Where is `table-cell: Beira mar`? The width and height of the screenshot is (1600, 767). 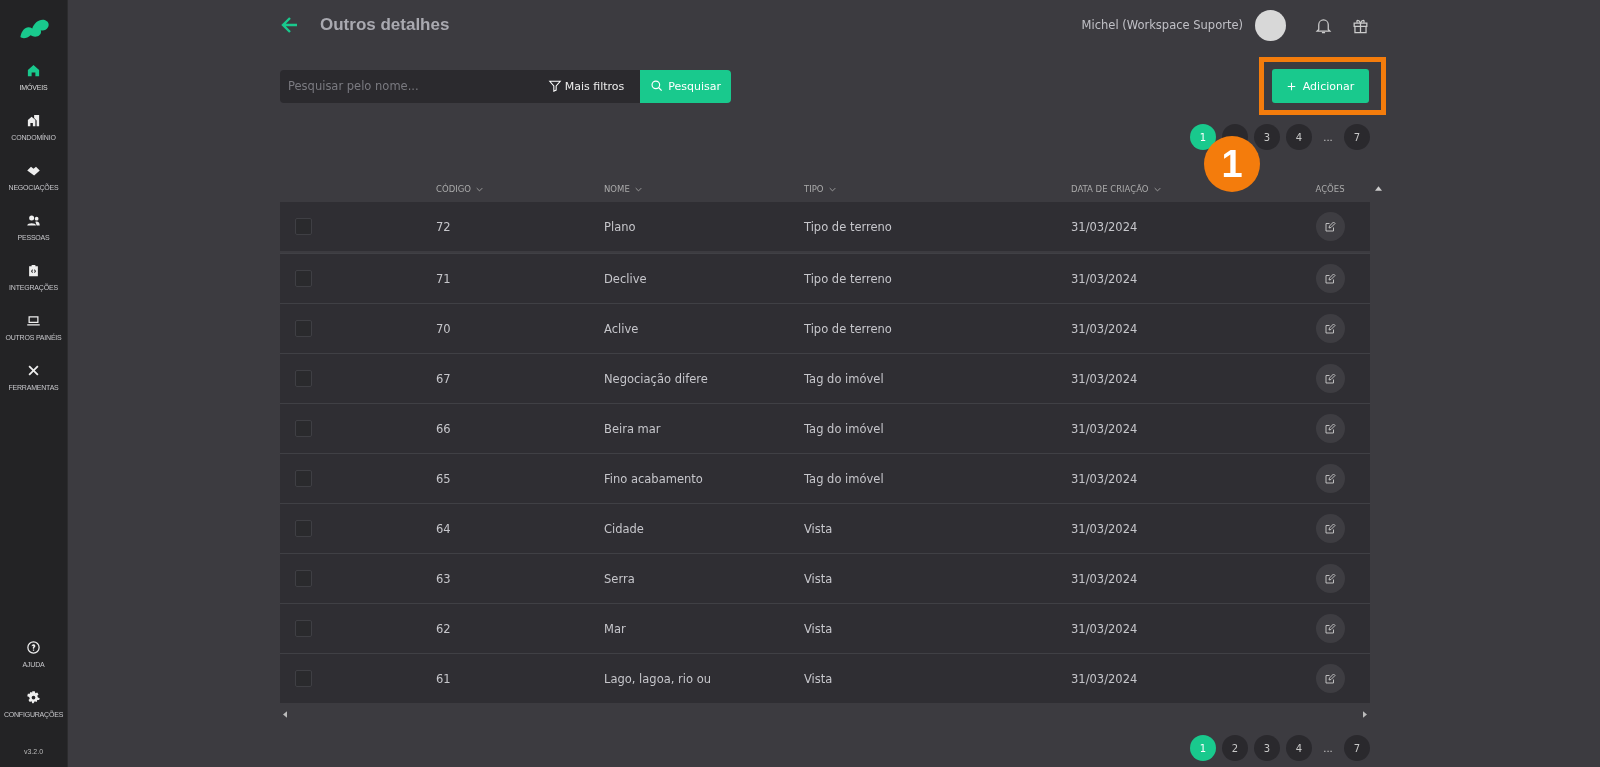 table-cell: Beira mar is located at coordinates (632, 428).